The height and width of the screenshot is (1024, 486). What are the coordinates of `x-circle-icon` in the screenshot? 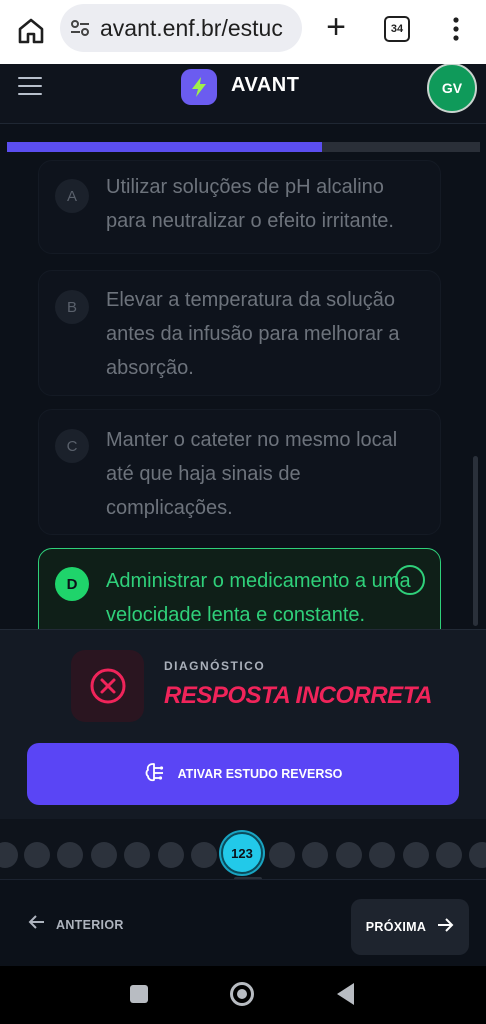 It's located at (107, 686).